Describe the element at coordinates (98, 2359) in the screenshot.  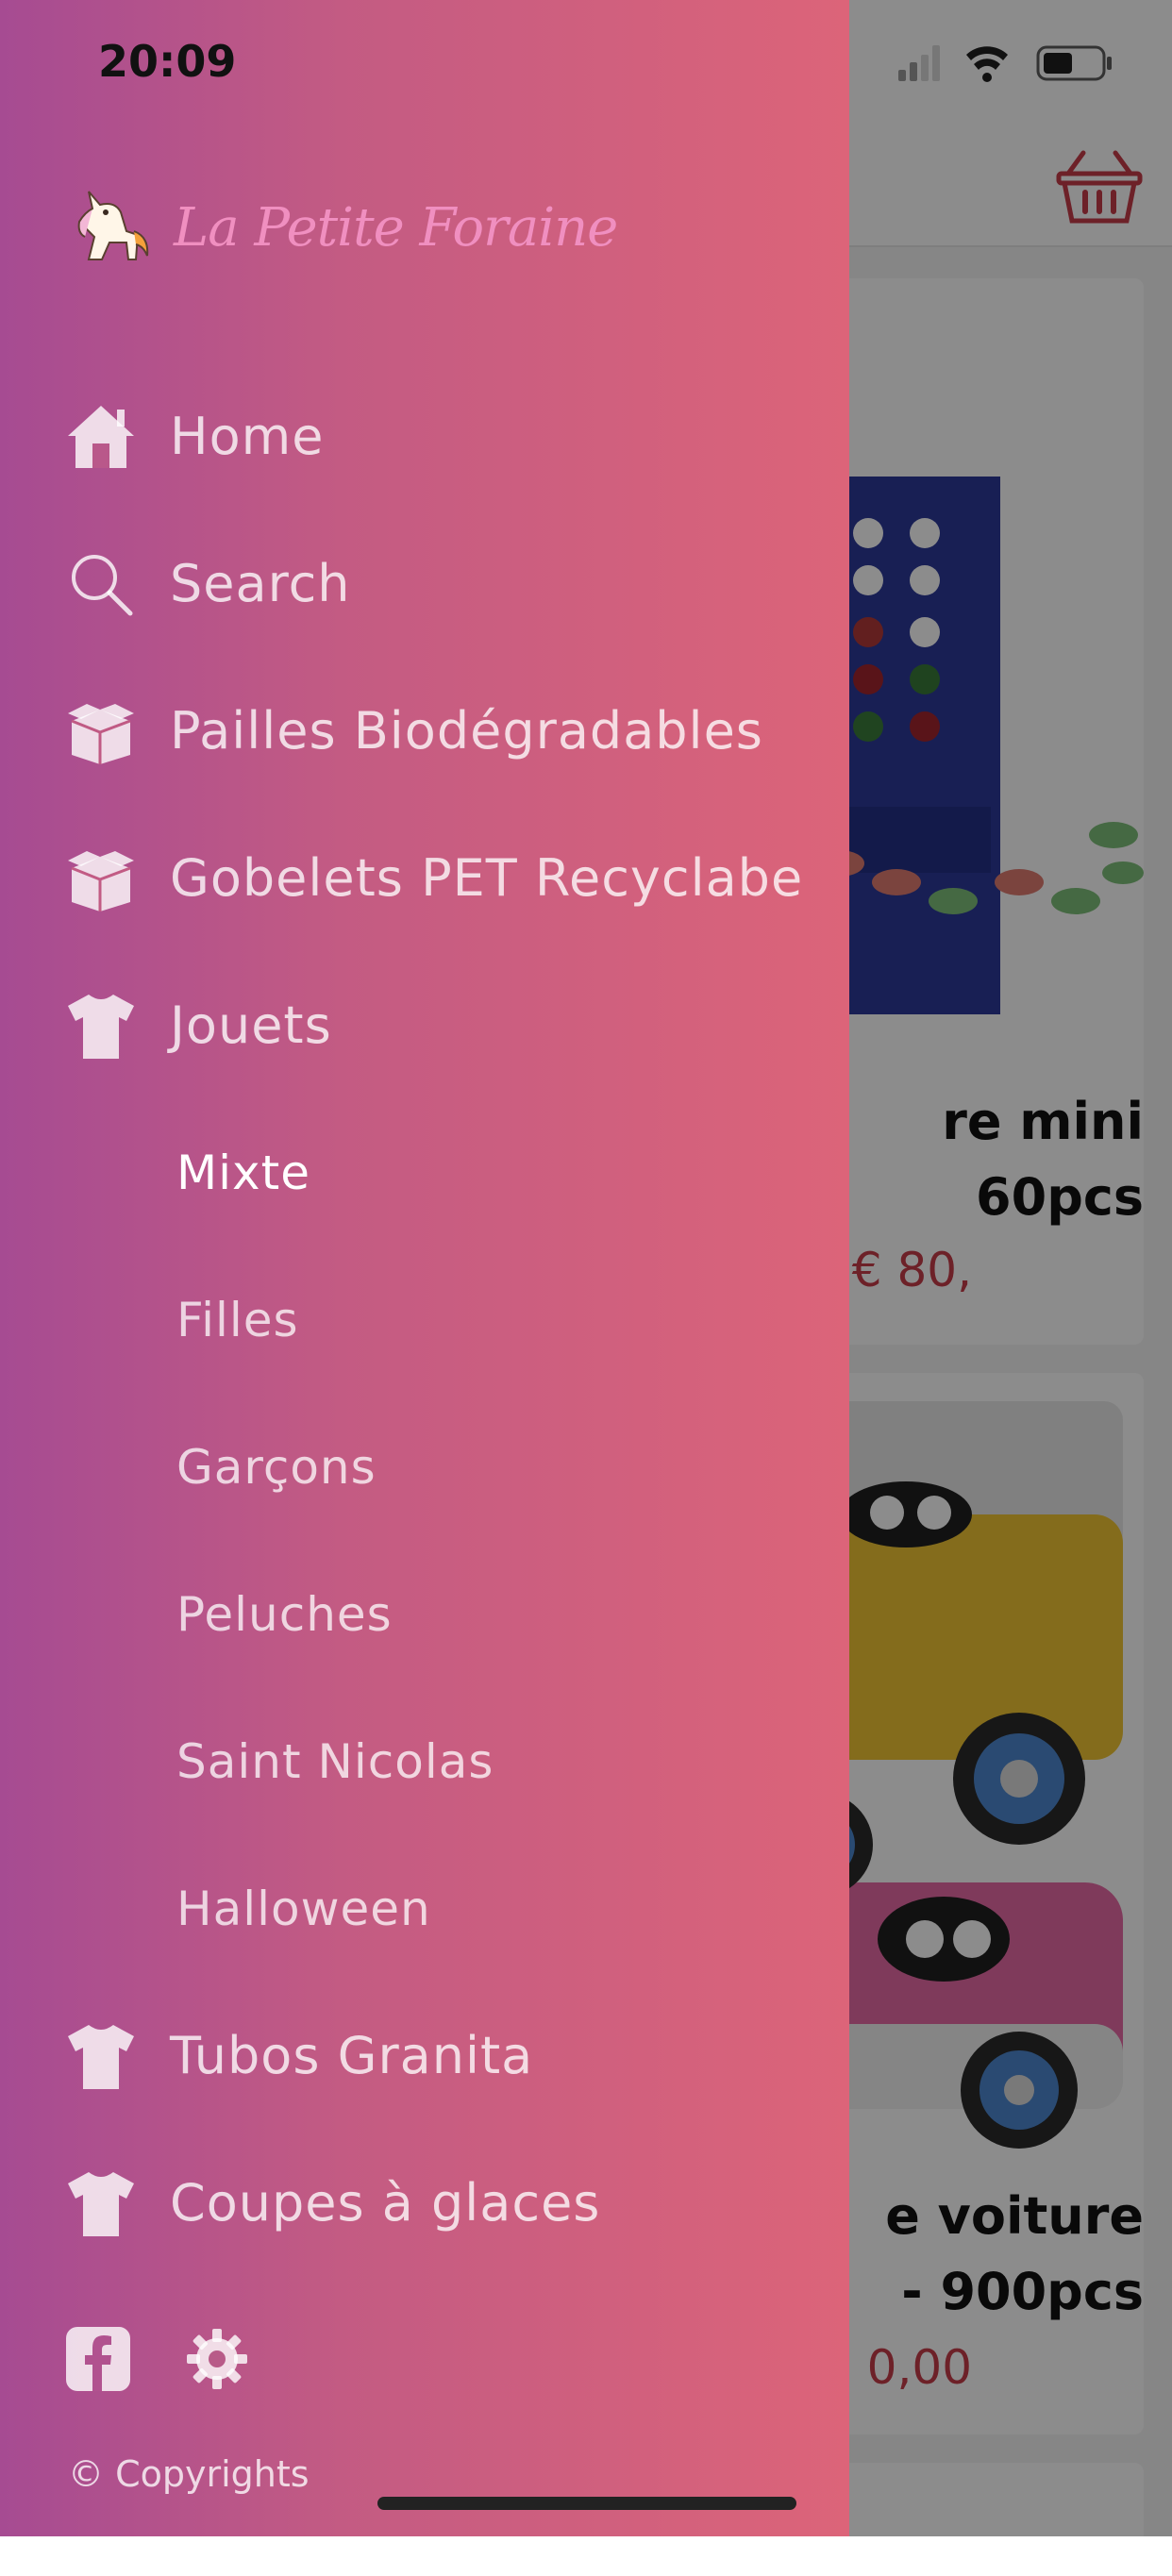
I see `facebook-icon` at that location.